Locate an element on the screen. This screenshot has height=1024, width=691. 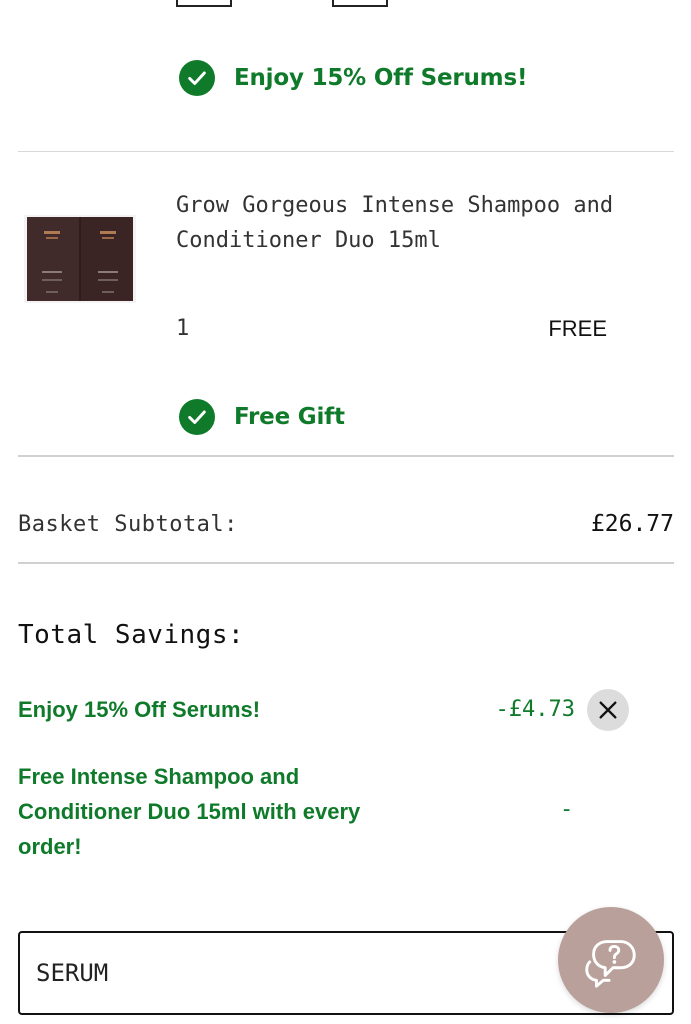
free-gift-badge: Free Gift is located at coordinates (289, 417).